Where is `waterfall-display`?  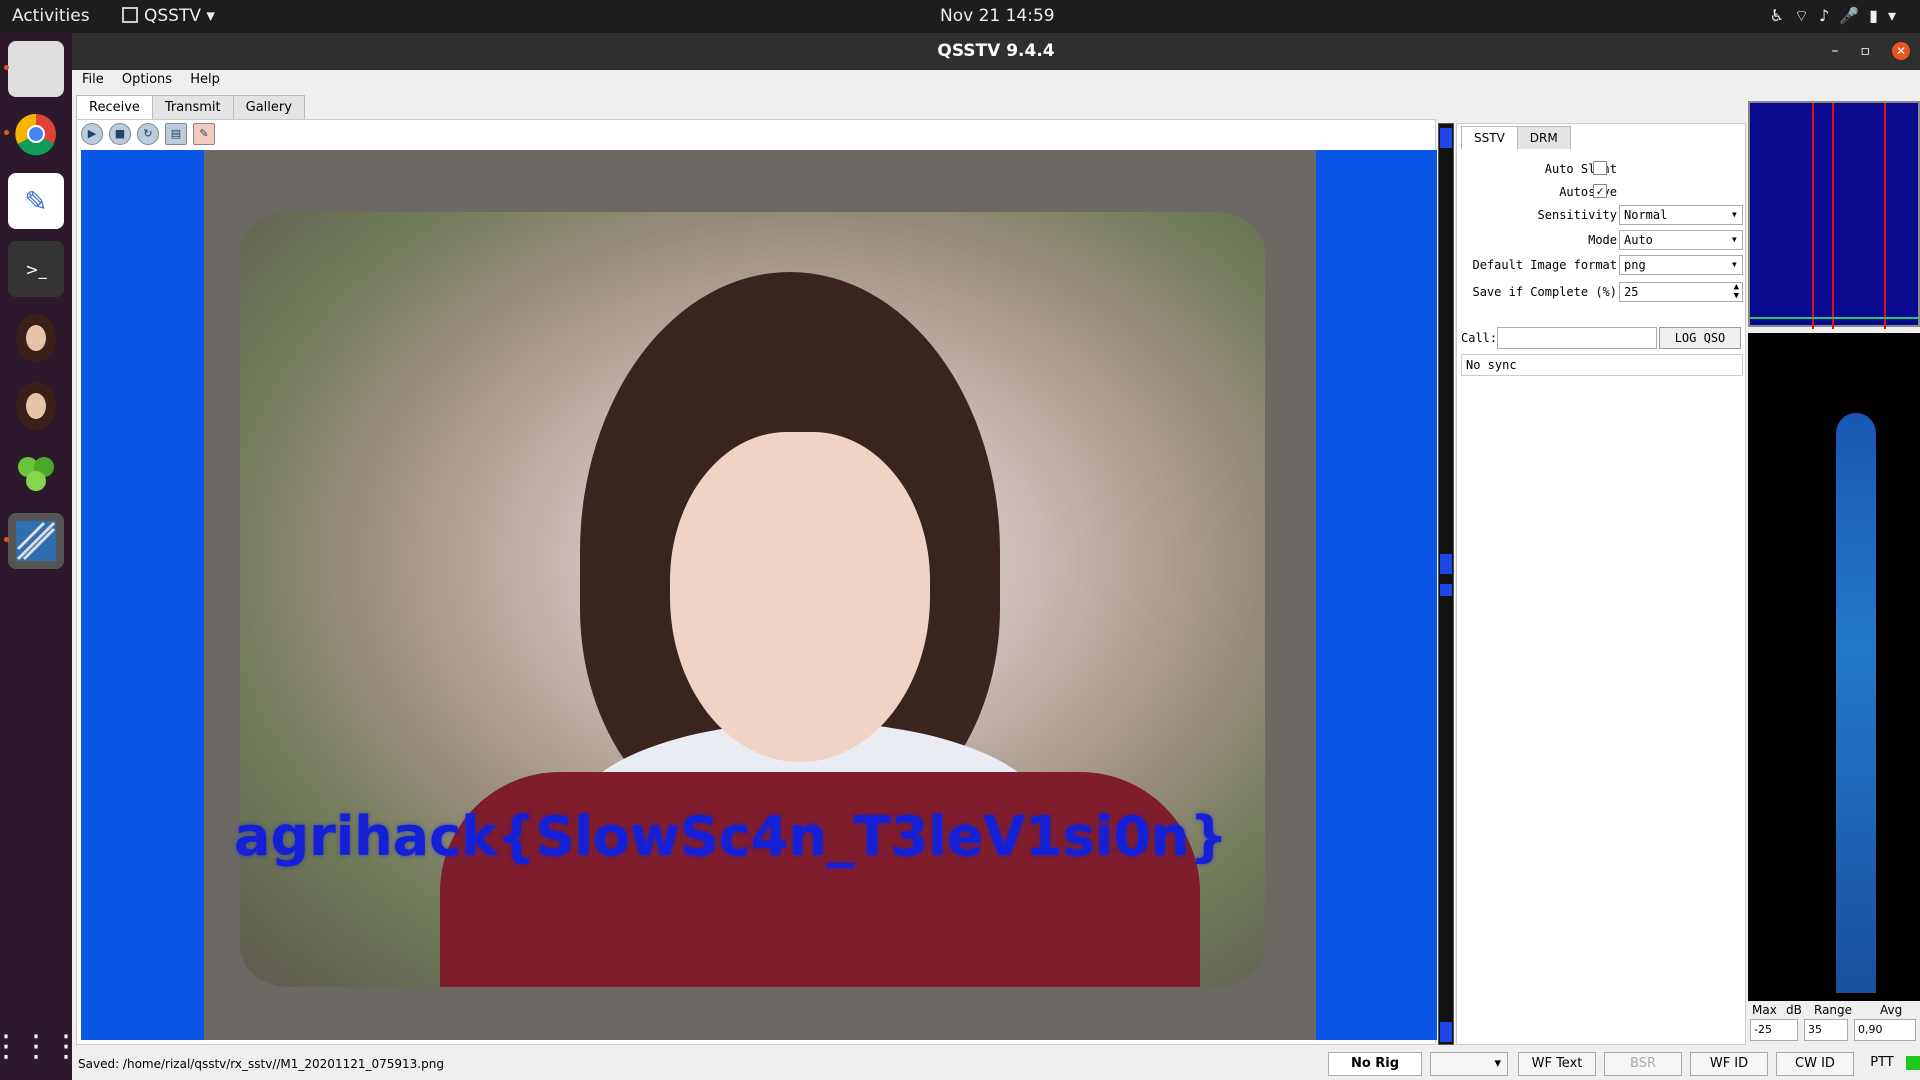 waterfall-display is located at coordinates (1834, 667).